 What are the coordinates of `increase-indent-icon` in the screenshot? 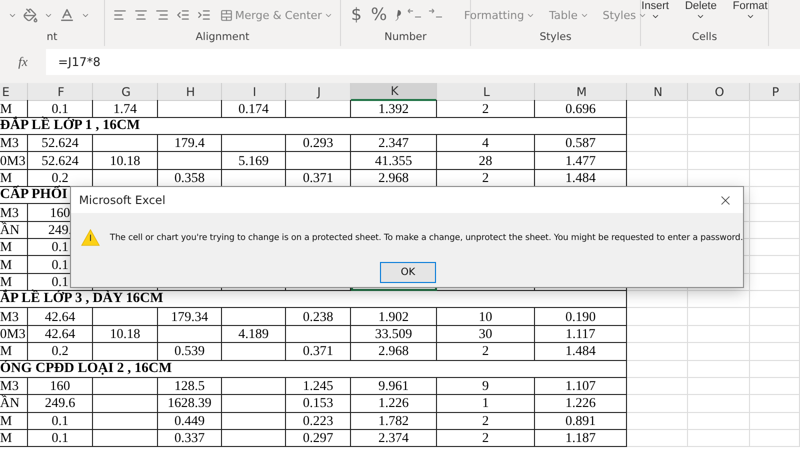 It's located at (204, 15).